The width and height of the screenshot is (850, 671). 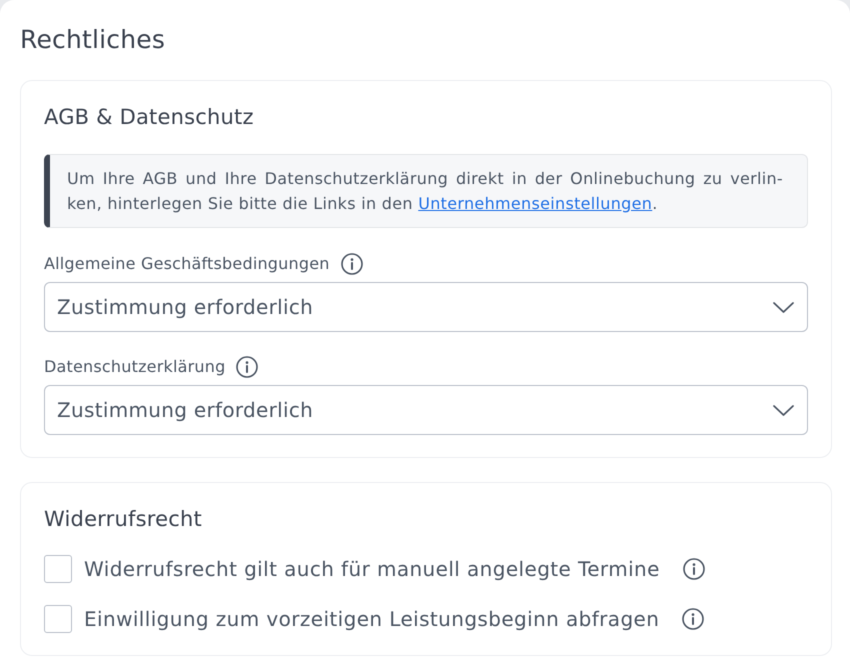 What do you see at coordinates (535, 203) in the screenshot?
I see `settings-link: Unternehmenseinstellungen` at bounding box center [535, 203].